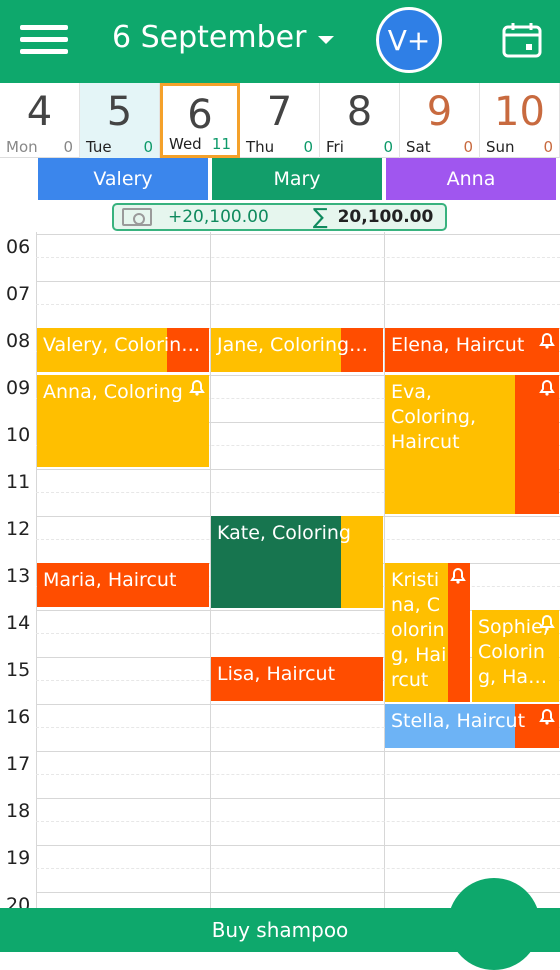  Describe the element at coordinates (123, 421) in the screenshot. I see `appointment-anna-coloring: Anna, Coloring` at that location.